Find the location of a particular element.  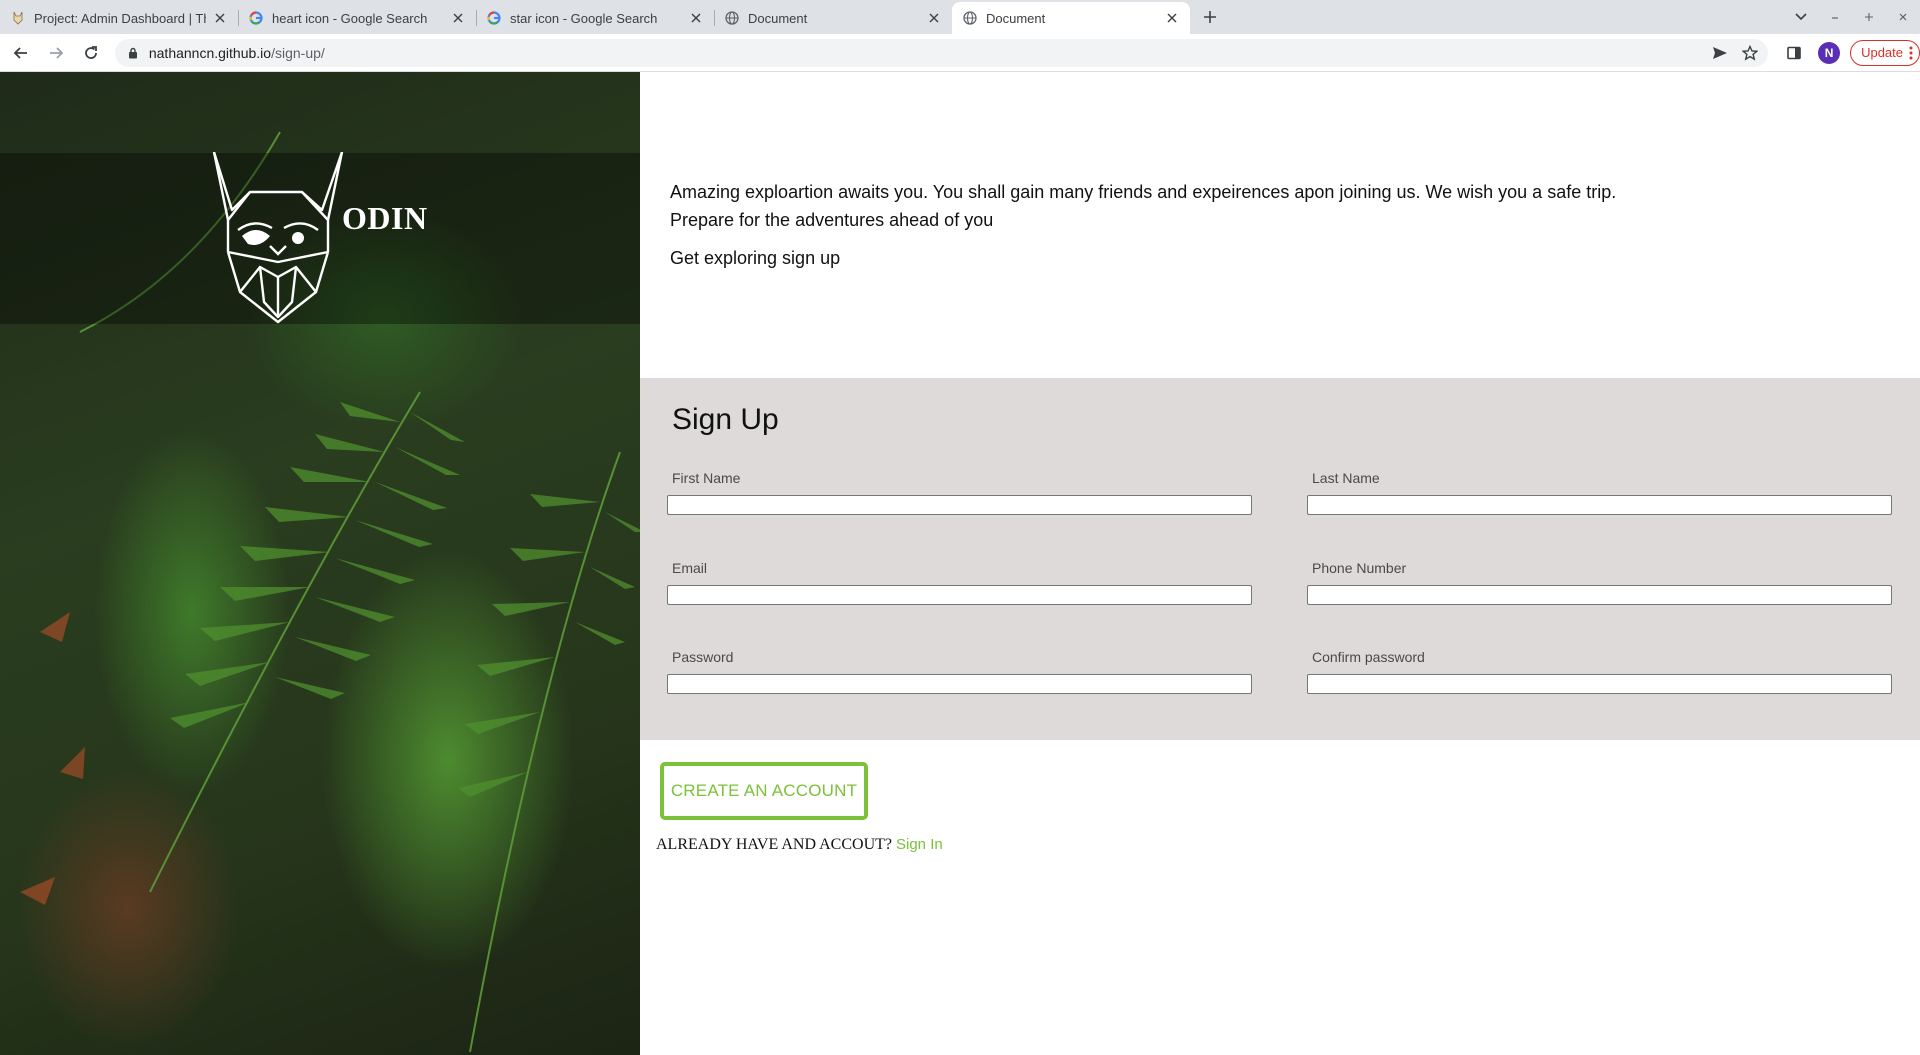

plus-icon is located at coordinates (1210, 17).